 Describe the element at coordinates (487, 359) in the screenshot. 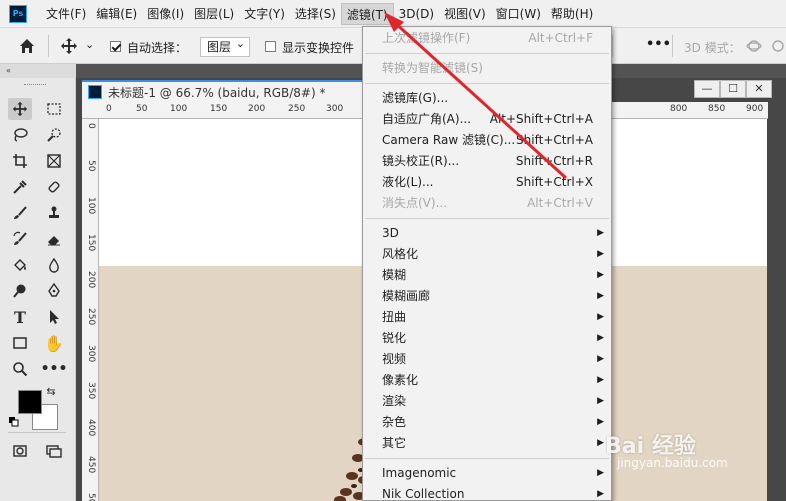

I see `filter-menu-item: 视频 ▶` at that location.